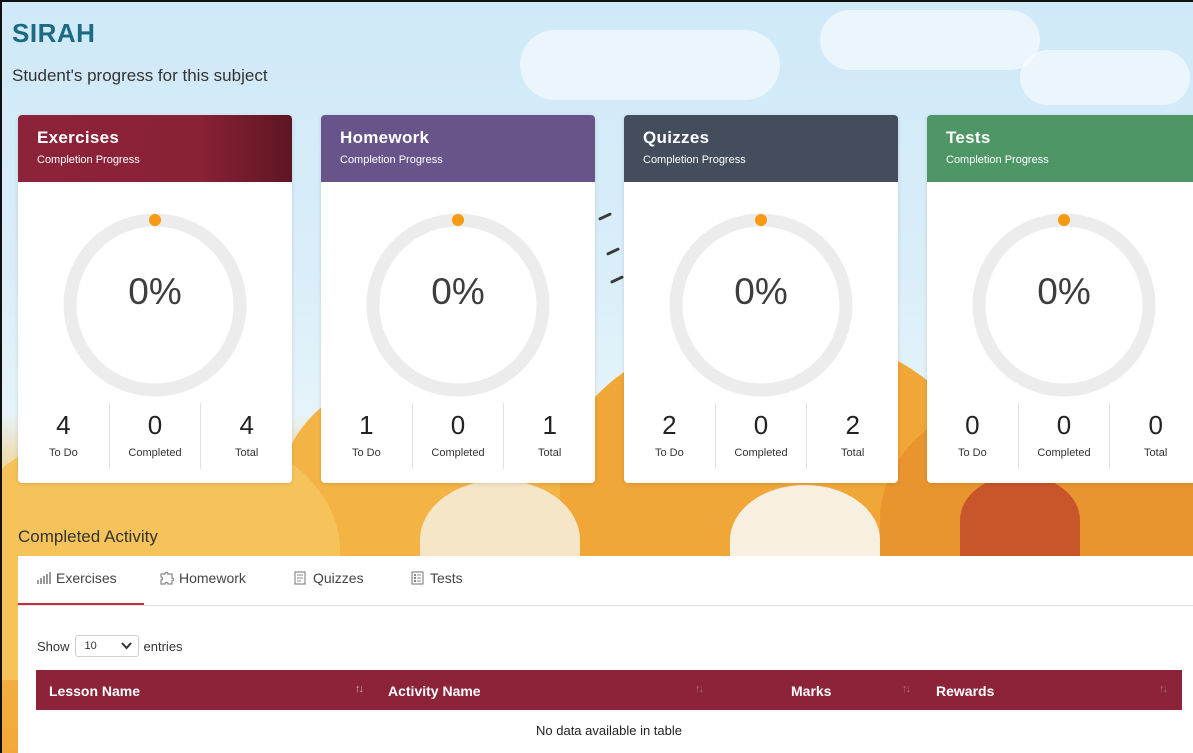 This screenshot has width=1193, height=753. I want to click on card-stats: 2 To Do 0 Completed 2 Total, so click(761, 436).